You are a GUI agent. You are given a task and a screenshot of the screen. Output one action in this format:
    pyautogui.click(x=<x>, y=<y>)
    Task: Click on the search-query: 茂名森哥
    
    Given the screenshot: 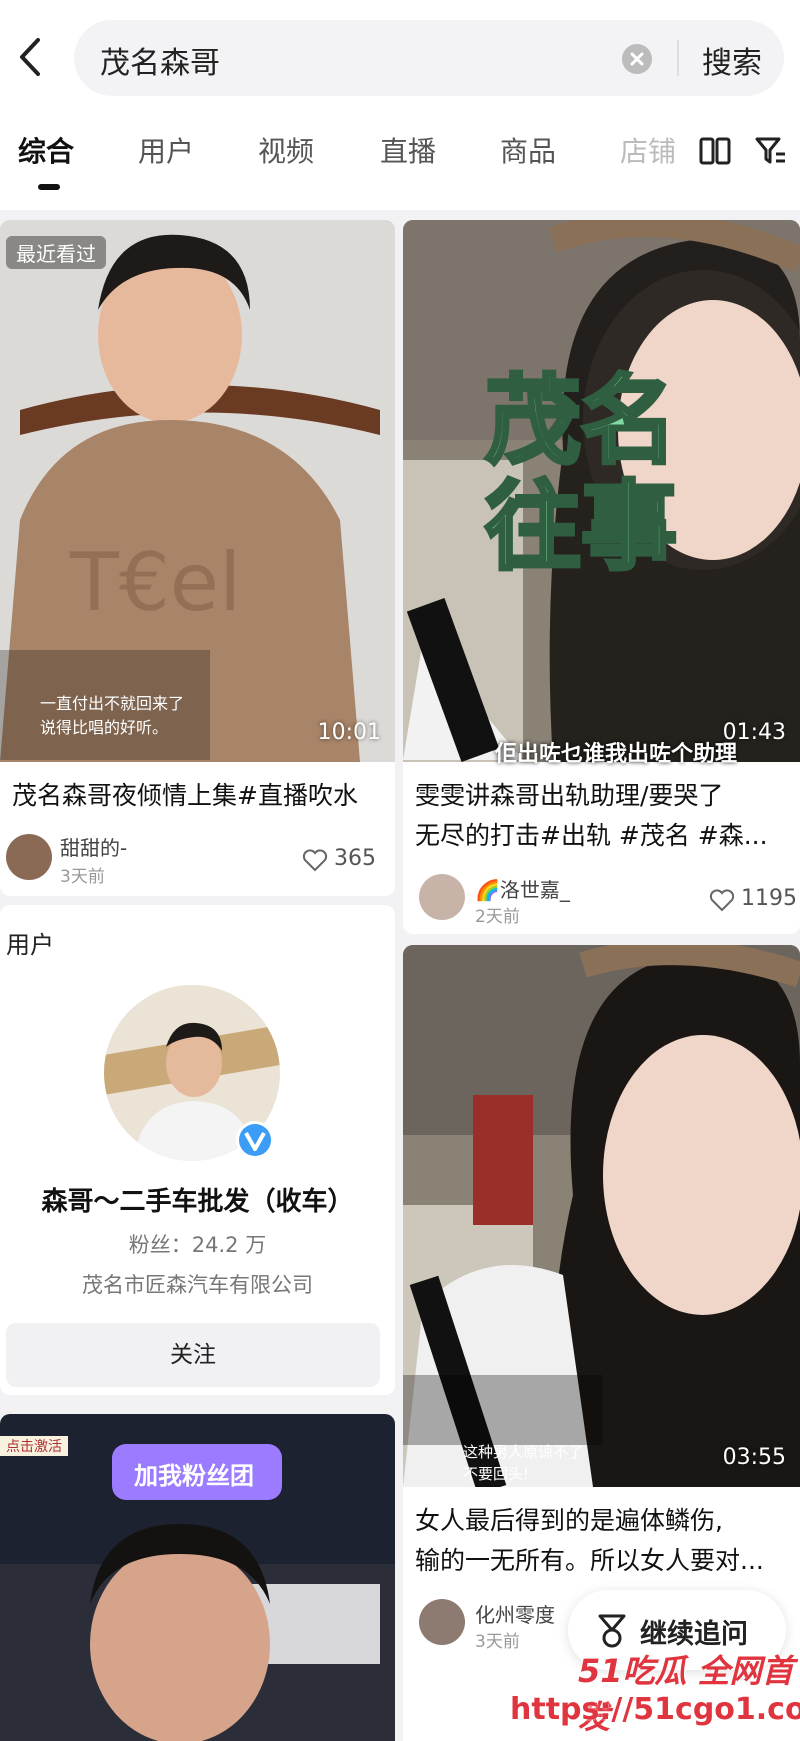 What is the action you would take?
    pyautogui.click(x=160, y=63)
    